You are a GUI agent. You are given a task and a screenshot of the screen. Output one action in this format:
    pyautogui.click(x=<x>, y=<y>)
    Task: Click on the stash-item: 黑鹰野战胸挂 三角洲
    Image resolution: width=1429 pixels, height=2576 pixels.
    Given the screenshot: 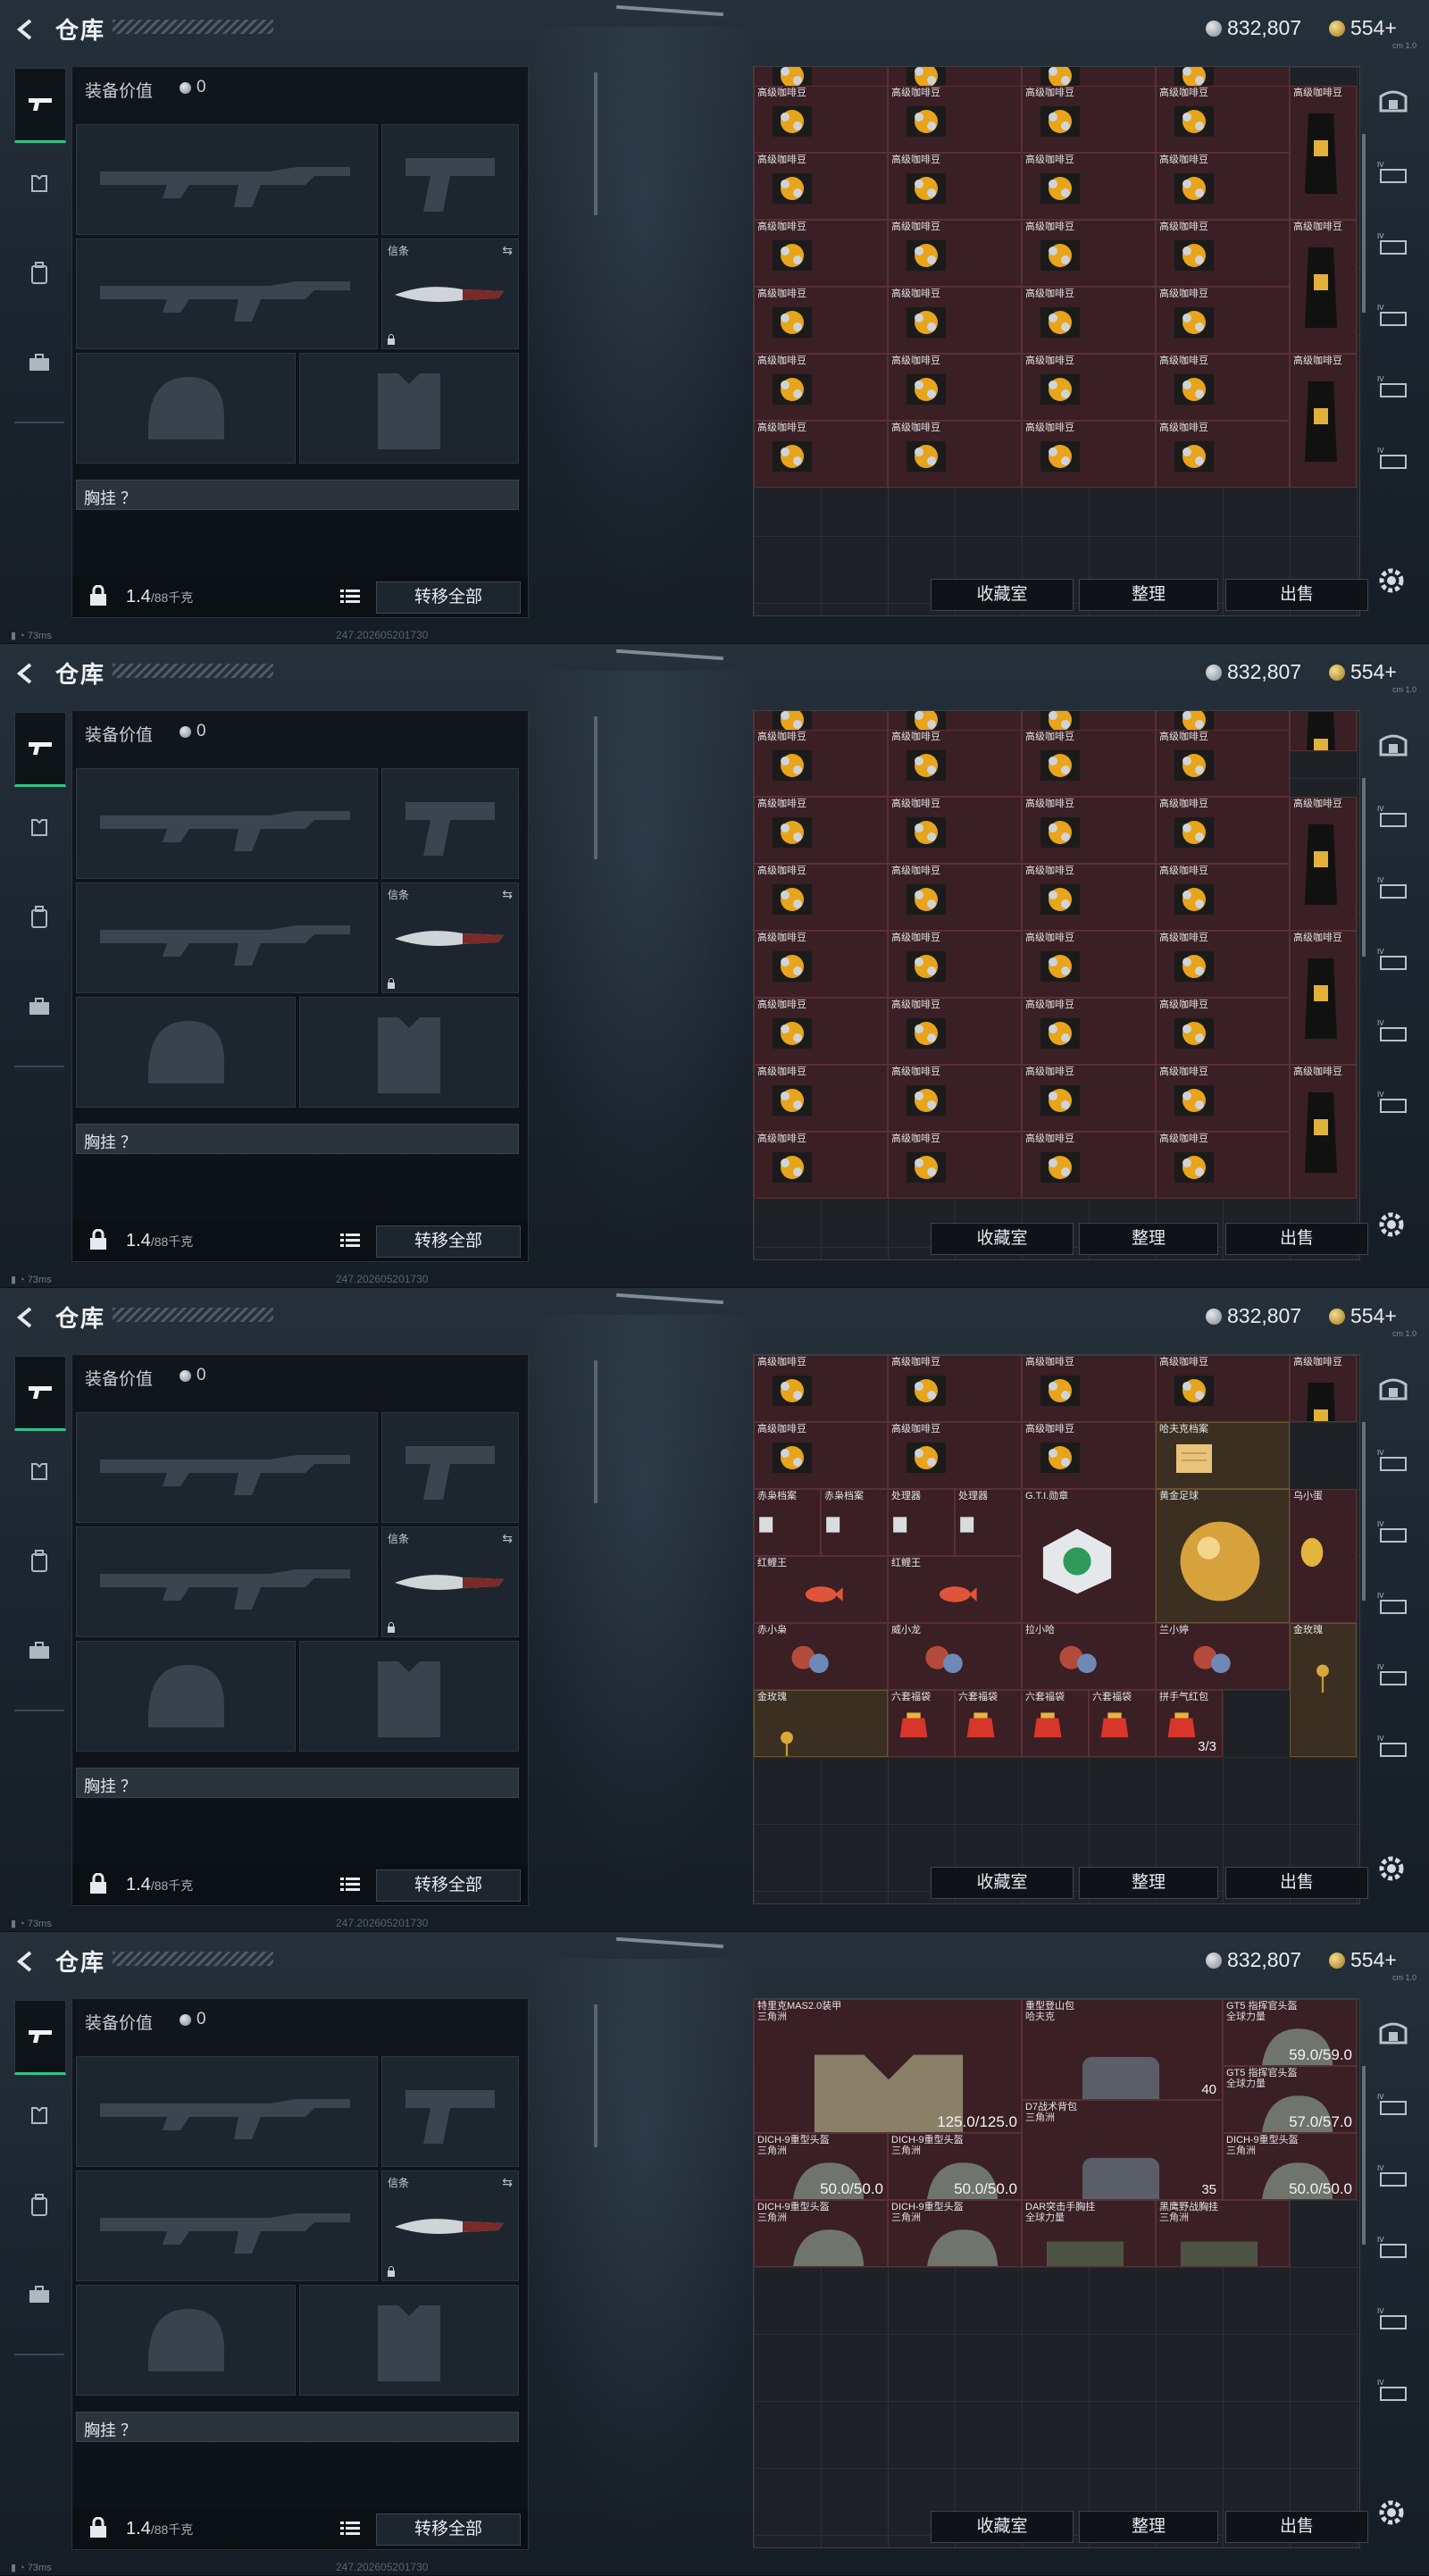 What is the action you would take?
    pyautogui.click(x=1223, y=2234)
    